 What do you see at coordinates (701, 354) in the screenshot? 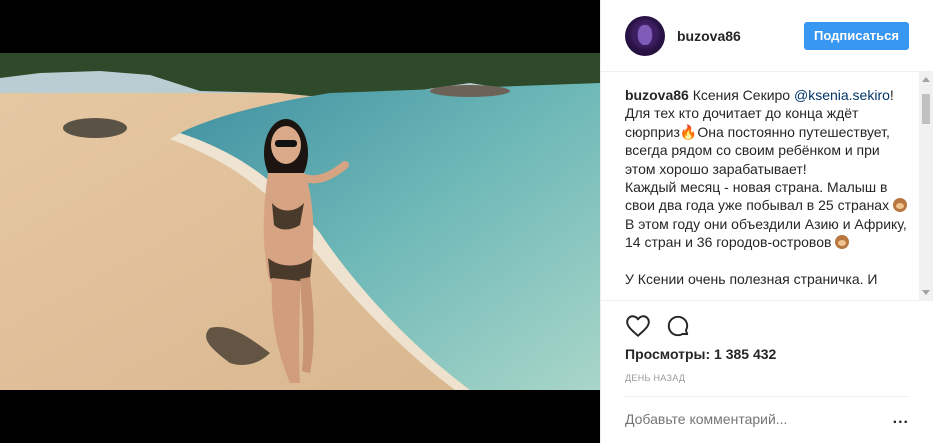
I see `view-count: Просмотры: 1 385 432` at bounding box center [701, 354].